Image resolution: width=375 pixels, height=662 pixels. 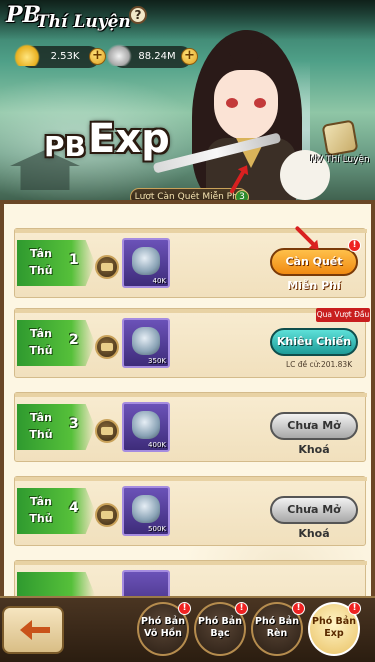 What do you see at coordinates (190, 580) in the screenshot?
I see `list-item` at bounding box center [190, 580].